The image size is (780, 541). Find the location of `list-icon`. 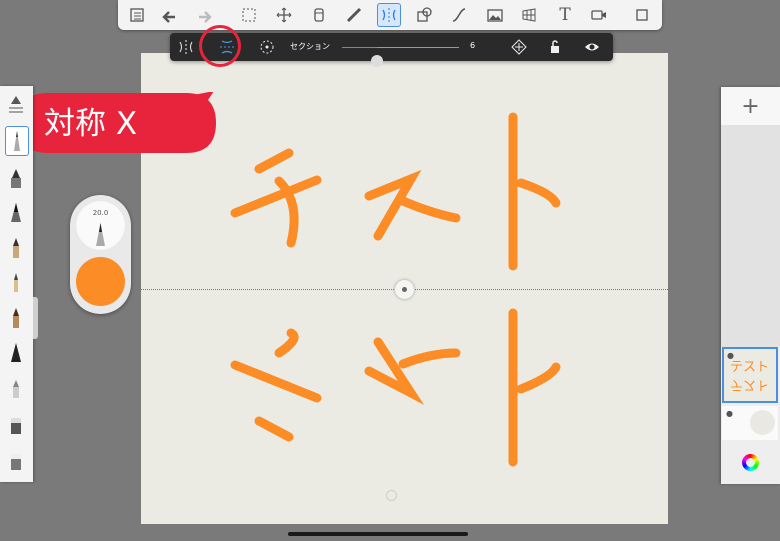

list-icon is located at coordinates (137, 15).